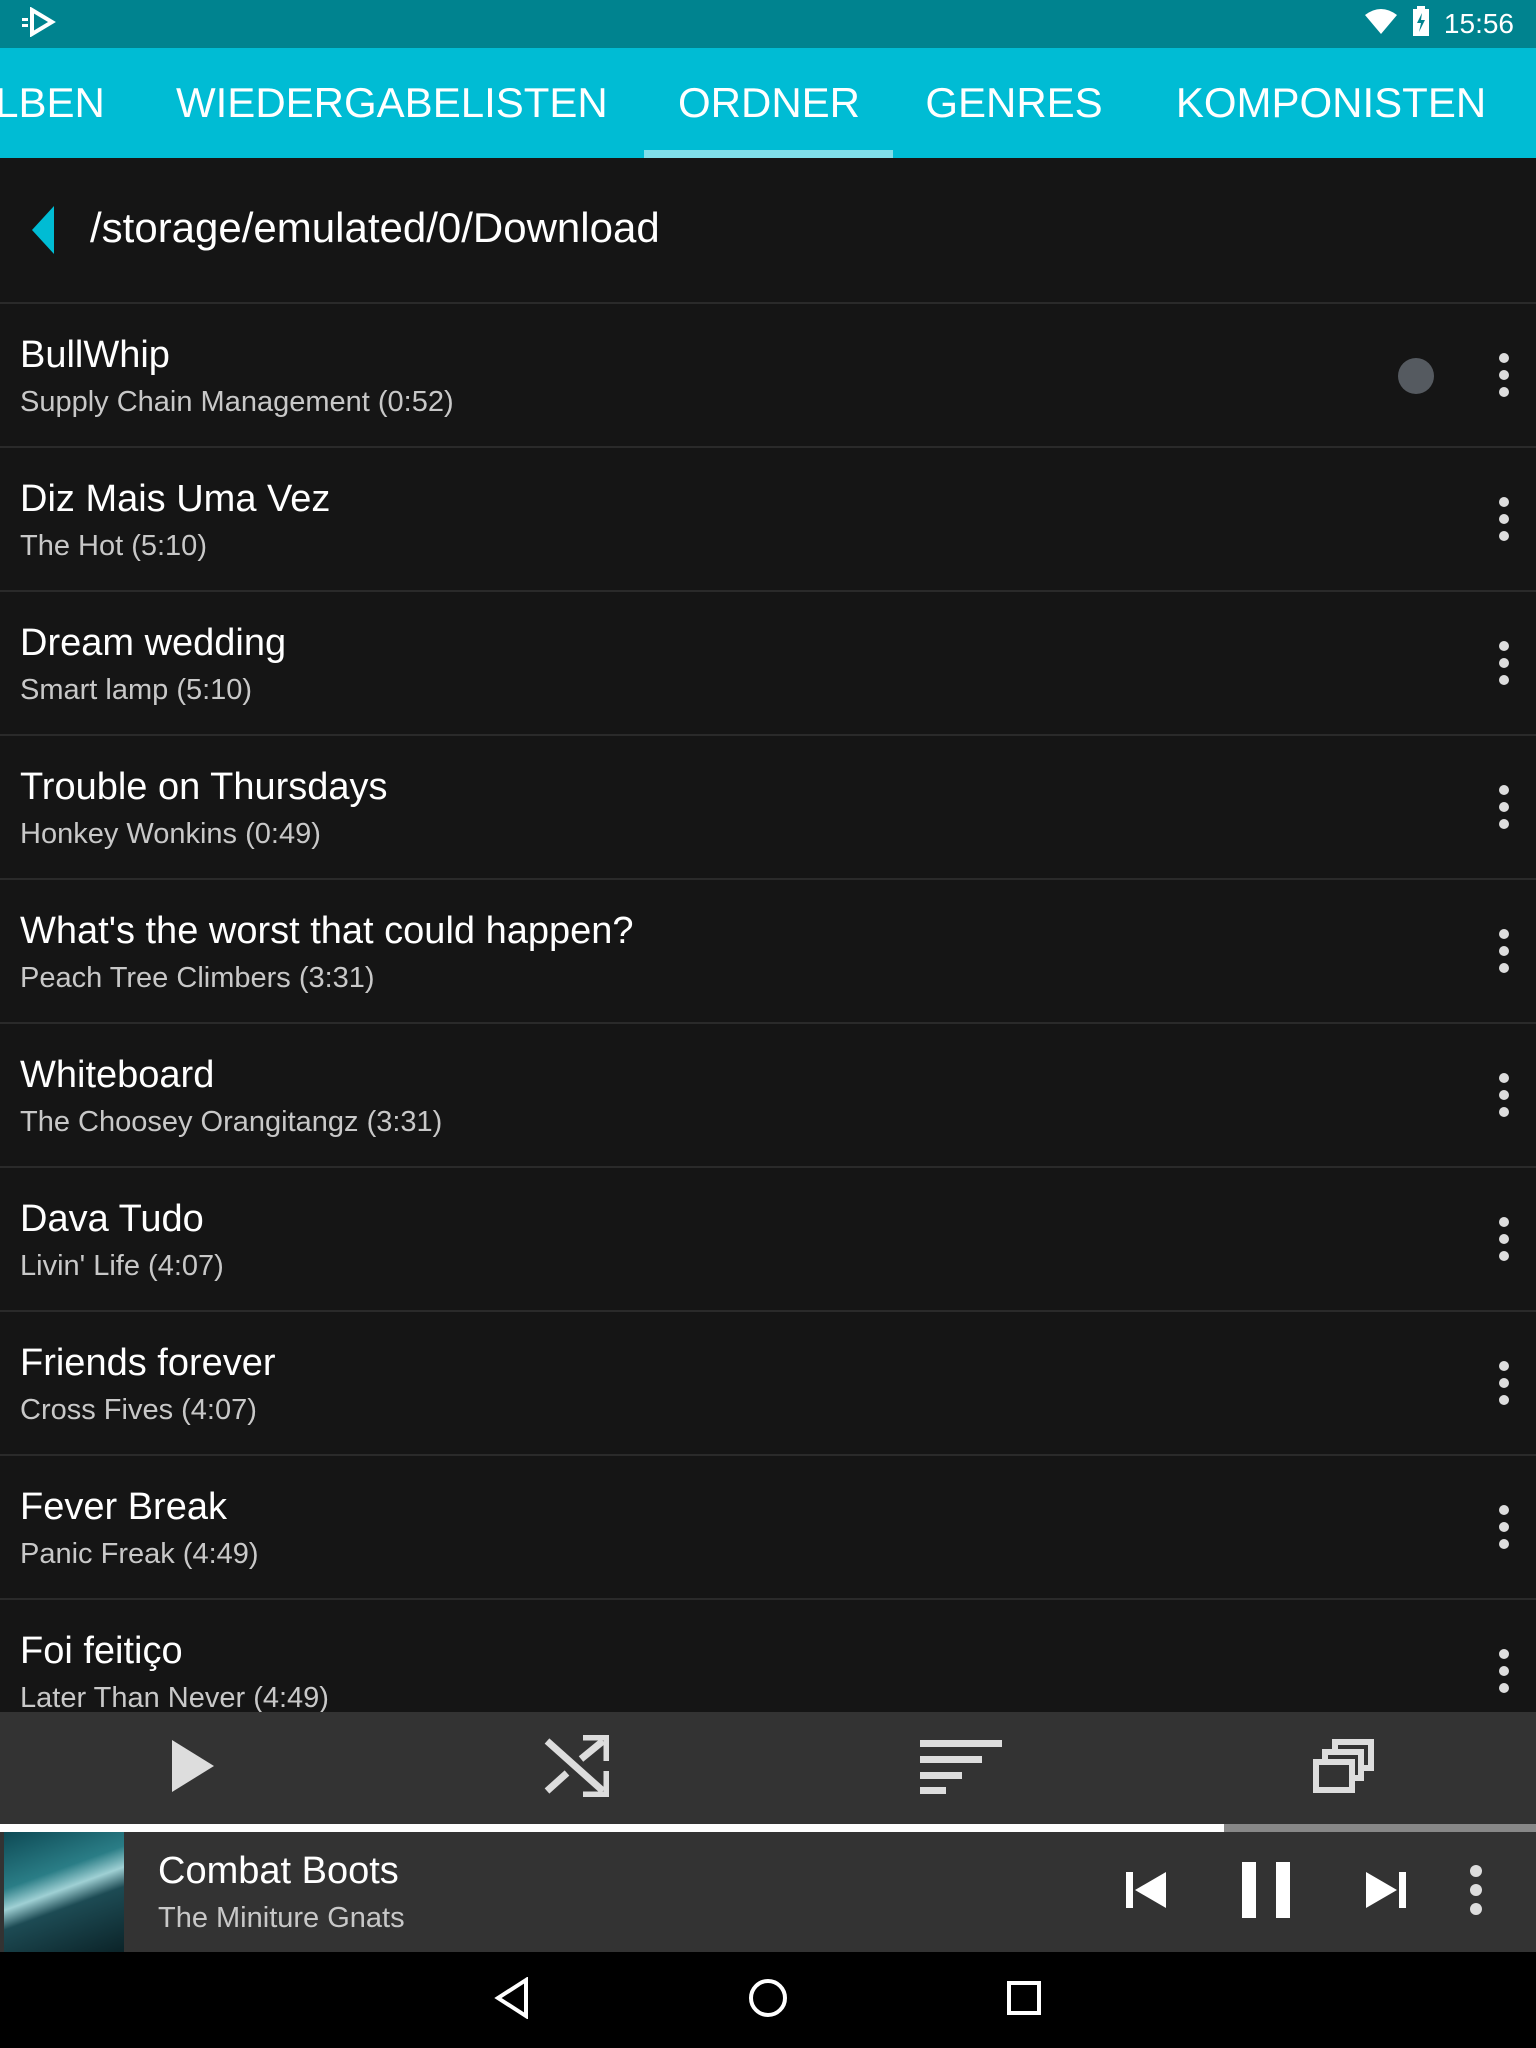  I want to click on previous-button, so click(1146, 1892).